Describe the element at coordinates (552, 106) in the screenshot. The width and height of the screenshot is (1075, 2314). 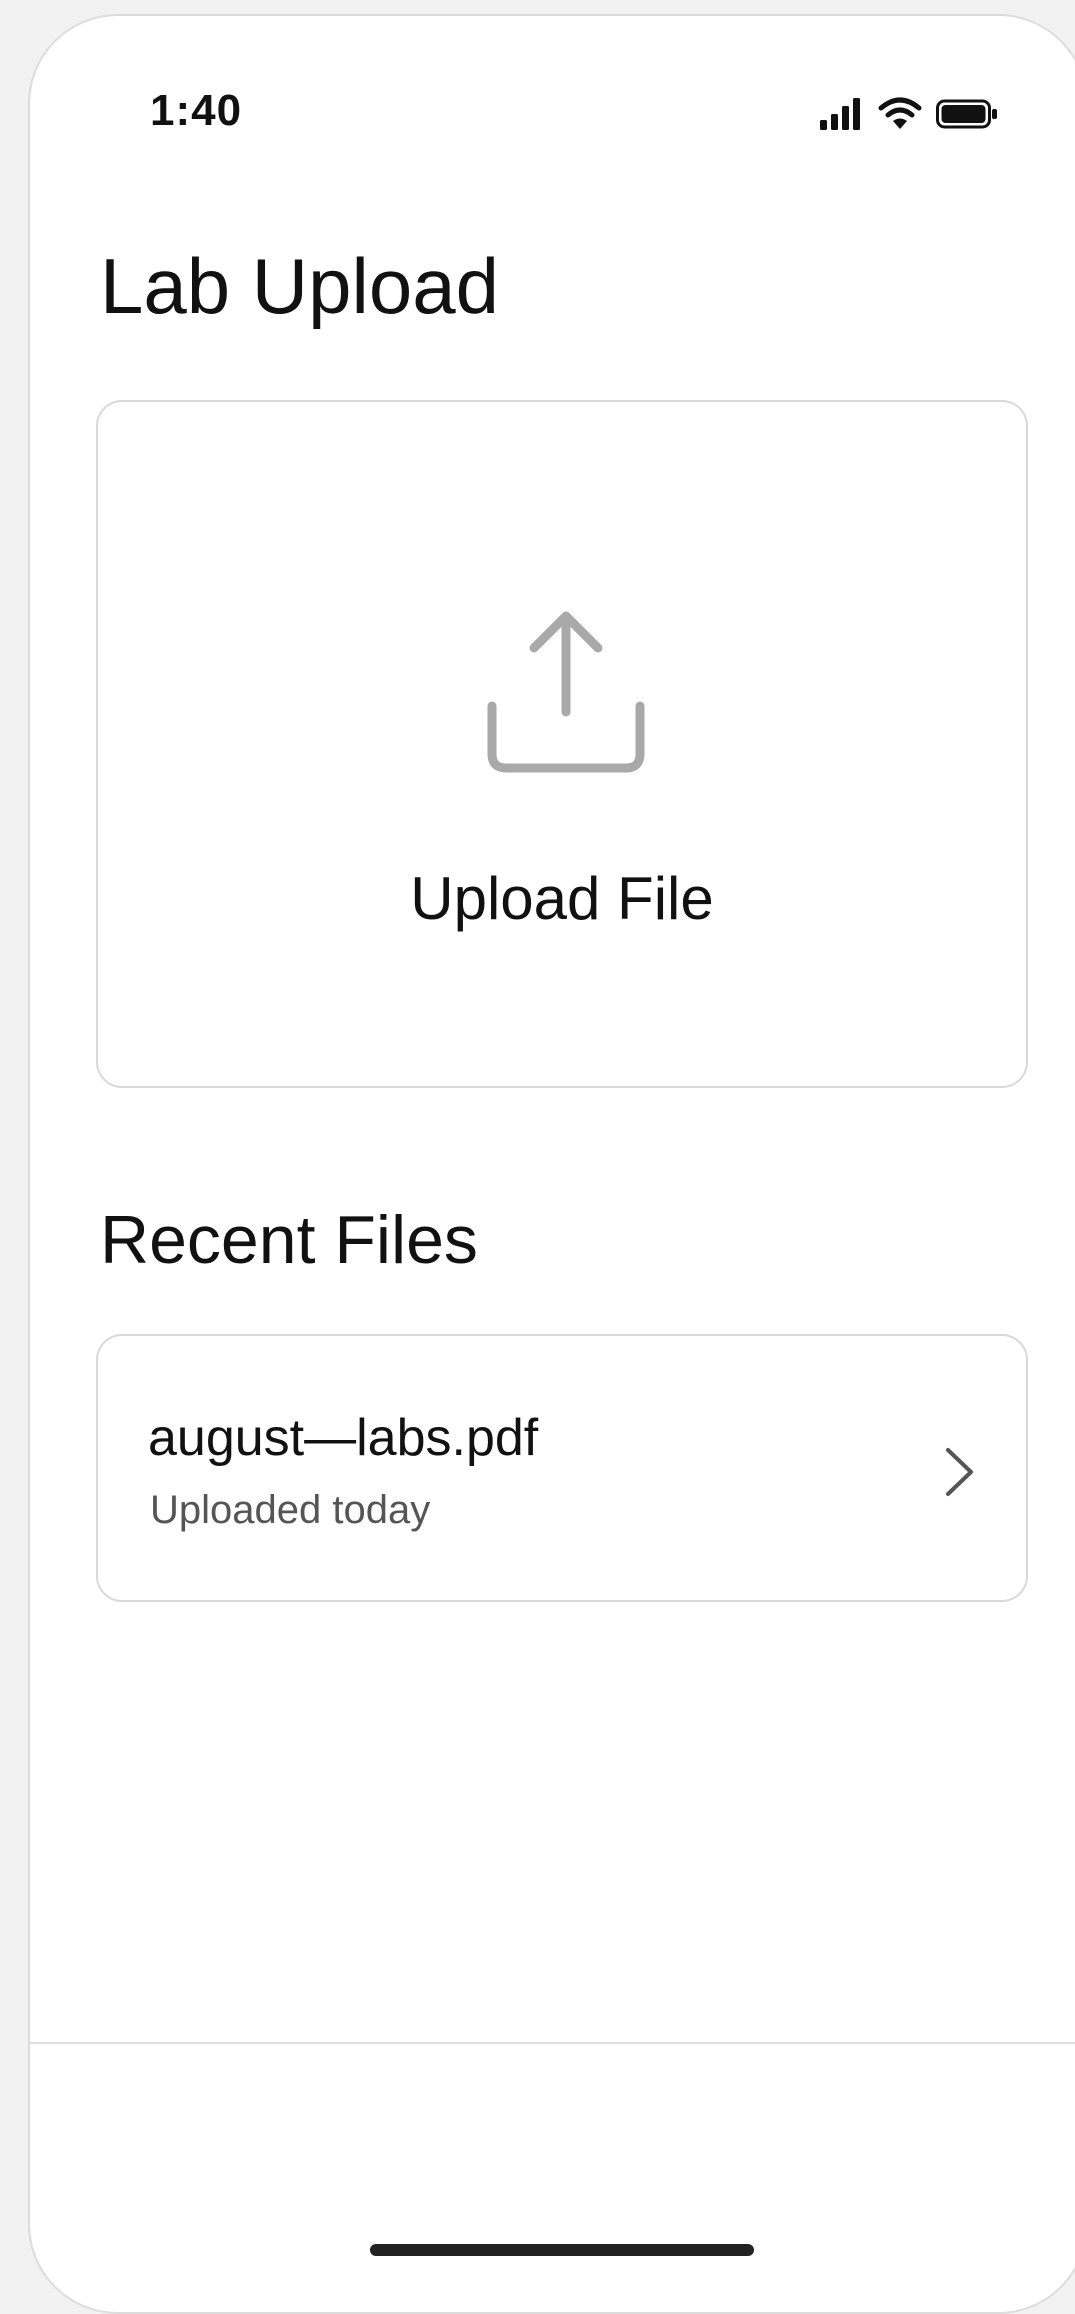
I see `status-bar: 1:40` at that location.